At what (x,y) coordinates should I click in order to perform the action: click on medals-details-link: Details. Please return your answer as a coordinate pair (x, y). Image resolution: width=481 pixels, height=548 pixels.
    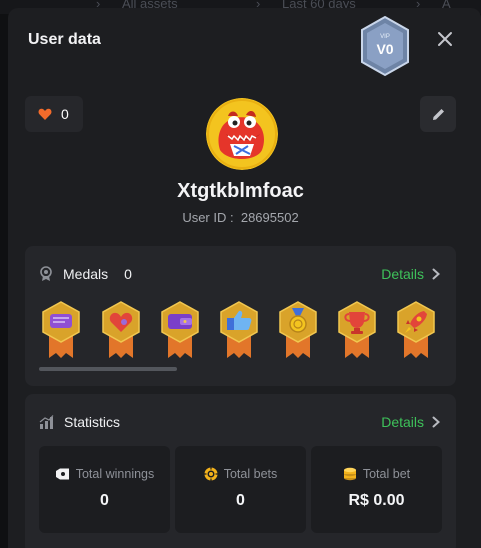
    Looking at the image, I should click on (410, 274).